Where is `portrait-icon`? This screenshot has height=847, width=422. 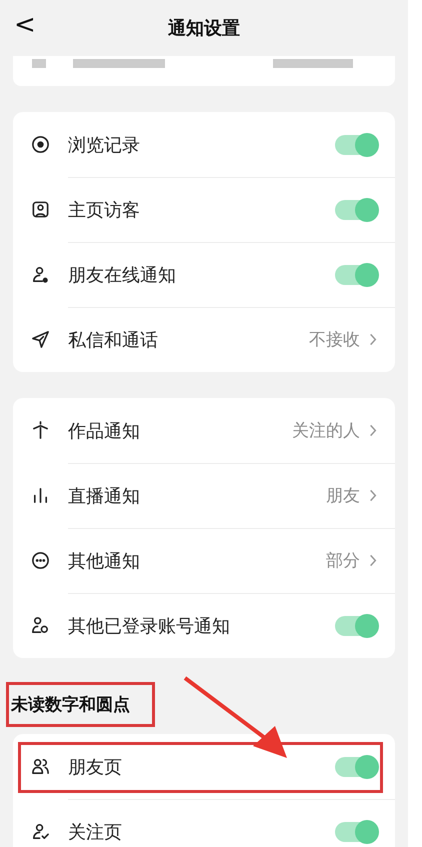
portrait-icon is located at coordinates (40, 209).